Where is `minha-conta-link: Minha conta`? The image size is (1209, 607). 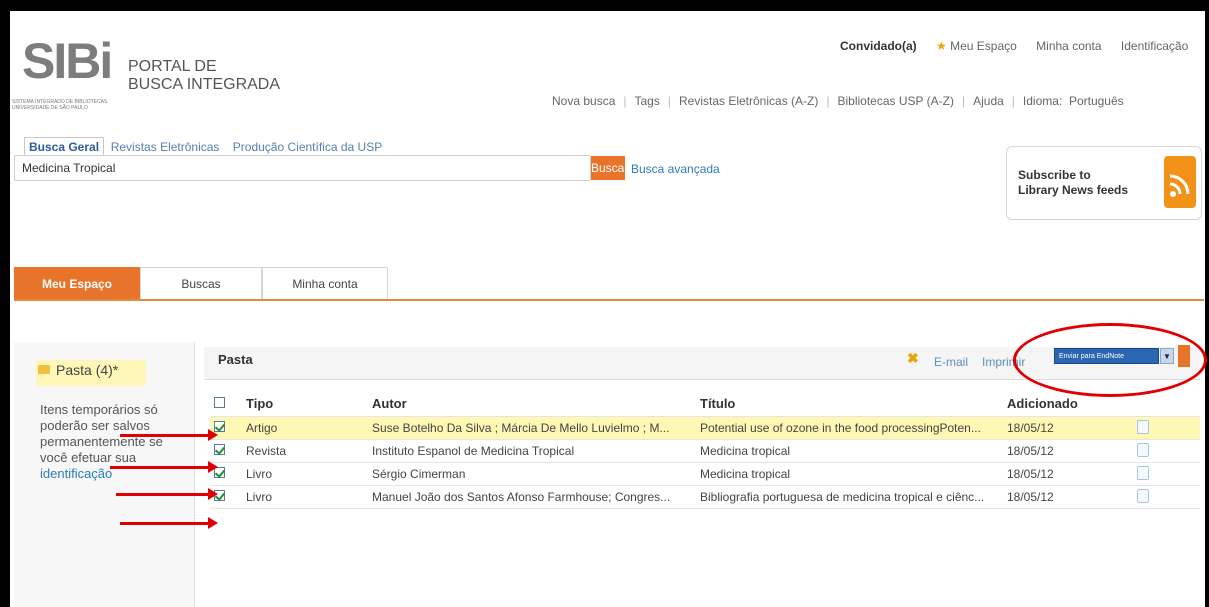 minha-conta-link: Minha conta is located at coordinates (1068, 46).